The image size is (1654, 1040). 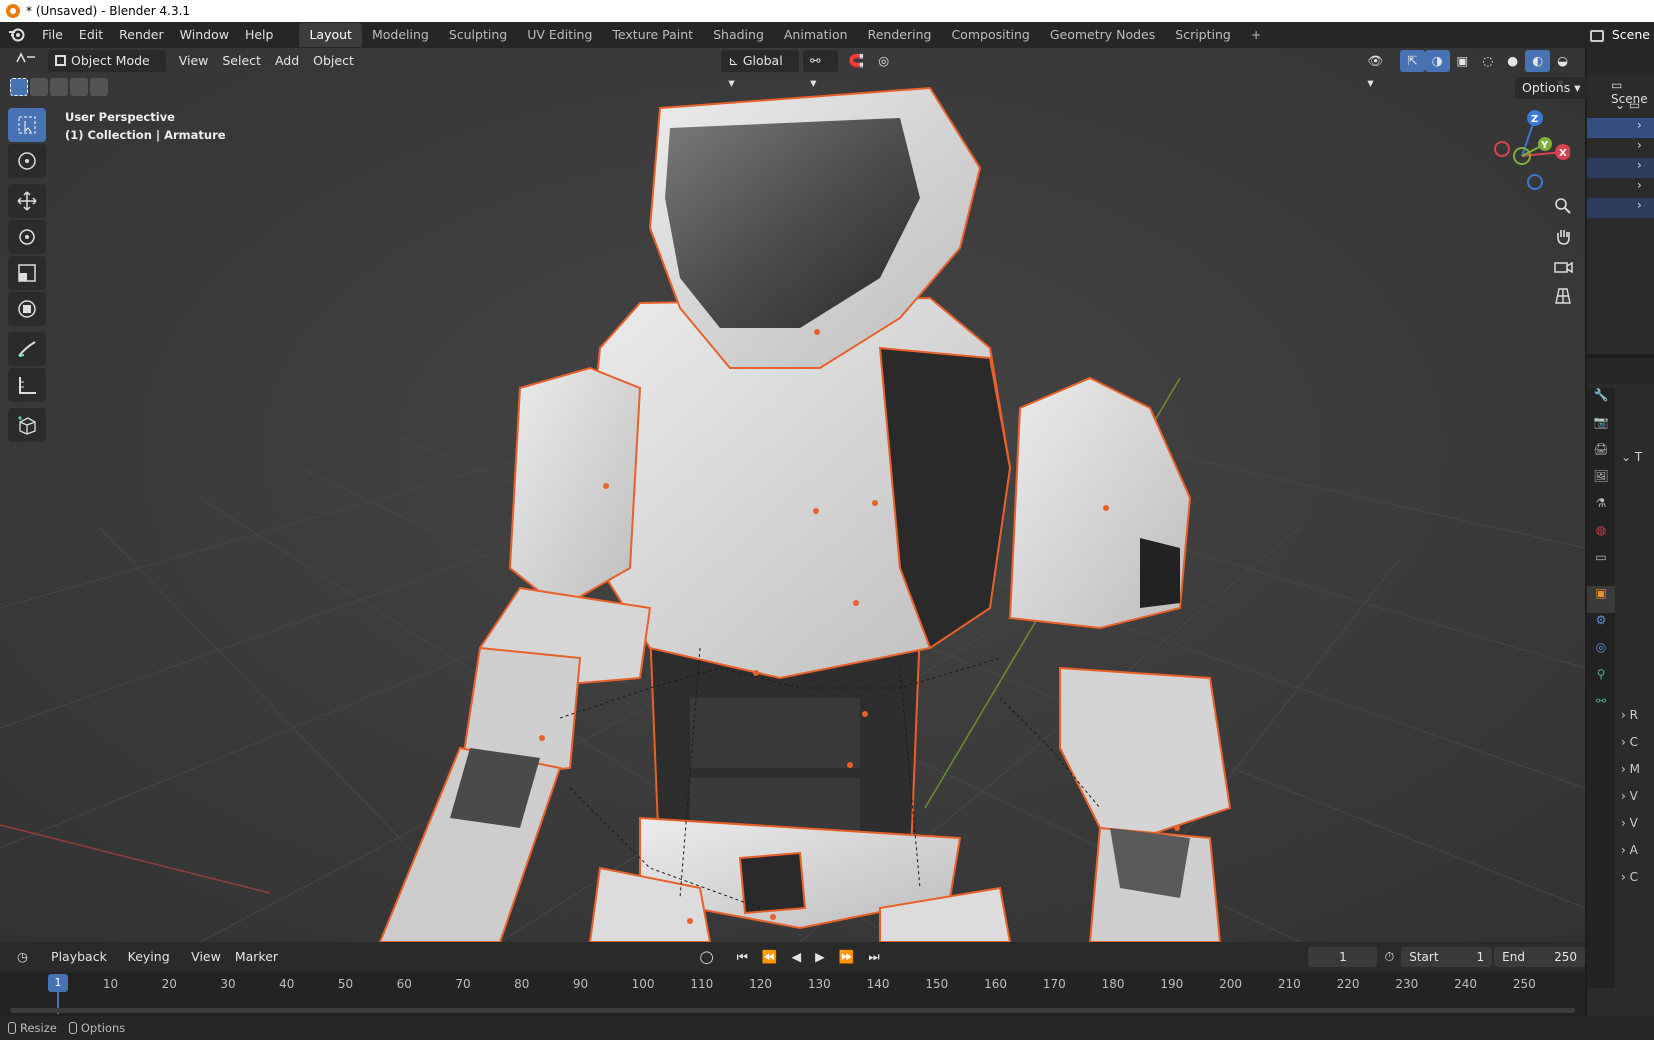 I want to click on select-new-icon, so click(x=19, y=87).